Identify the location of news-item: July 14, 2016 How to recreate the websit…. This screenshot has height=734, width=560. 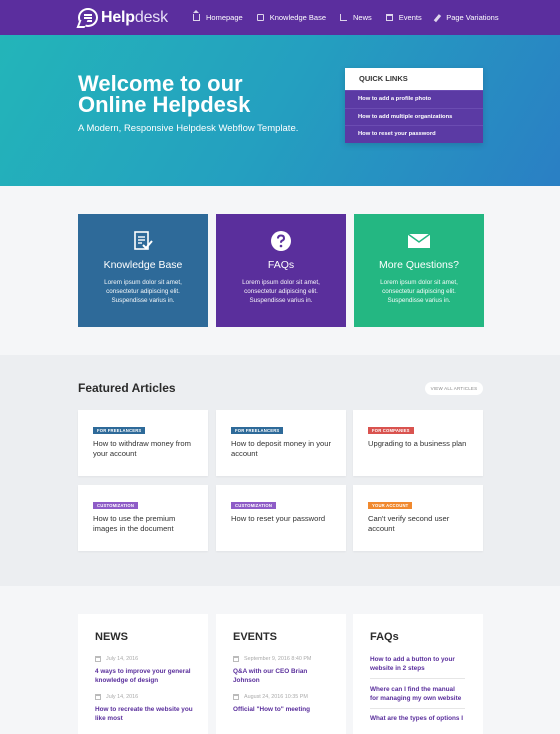
(145, 708).